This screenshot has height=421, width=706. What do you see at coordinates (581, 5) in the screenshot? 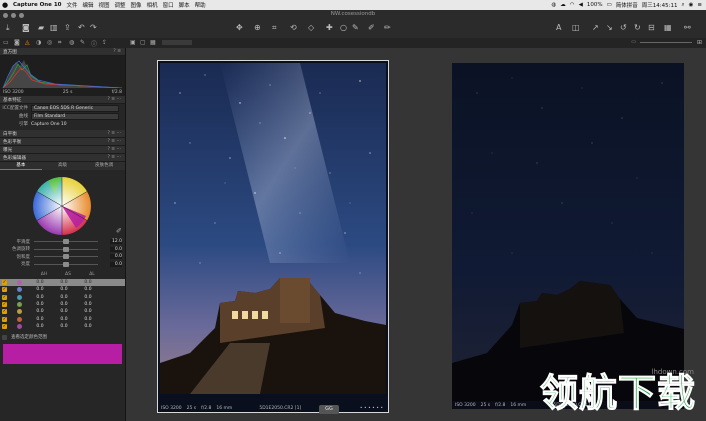
I see `volume-icon: ◀` at bounding box center [581, 5].